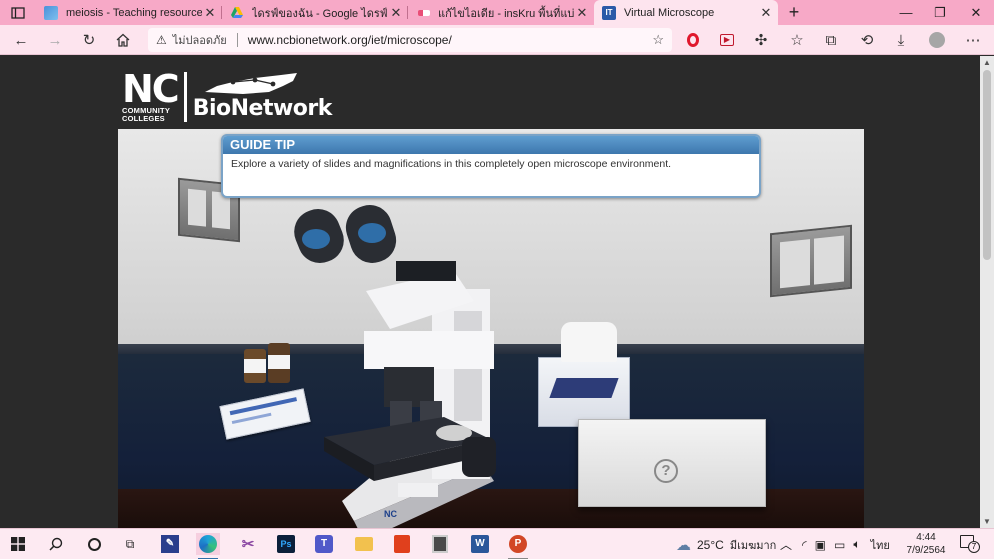 The image size is (994, 559). I want to click on microscope-model: NC, so click(411, 364).